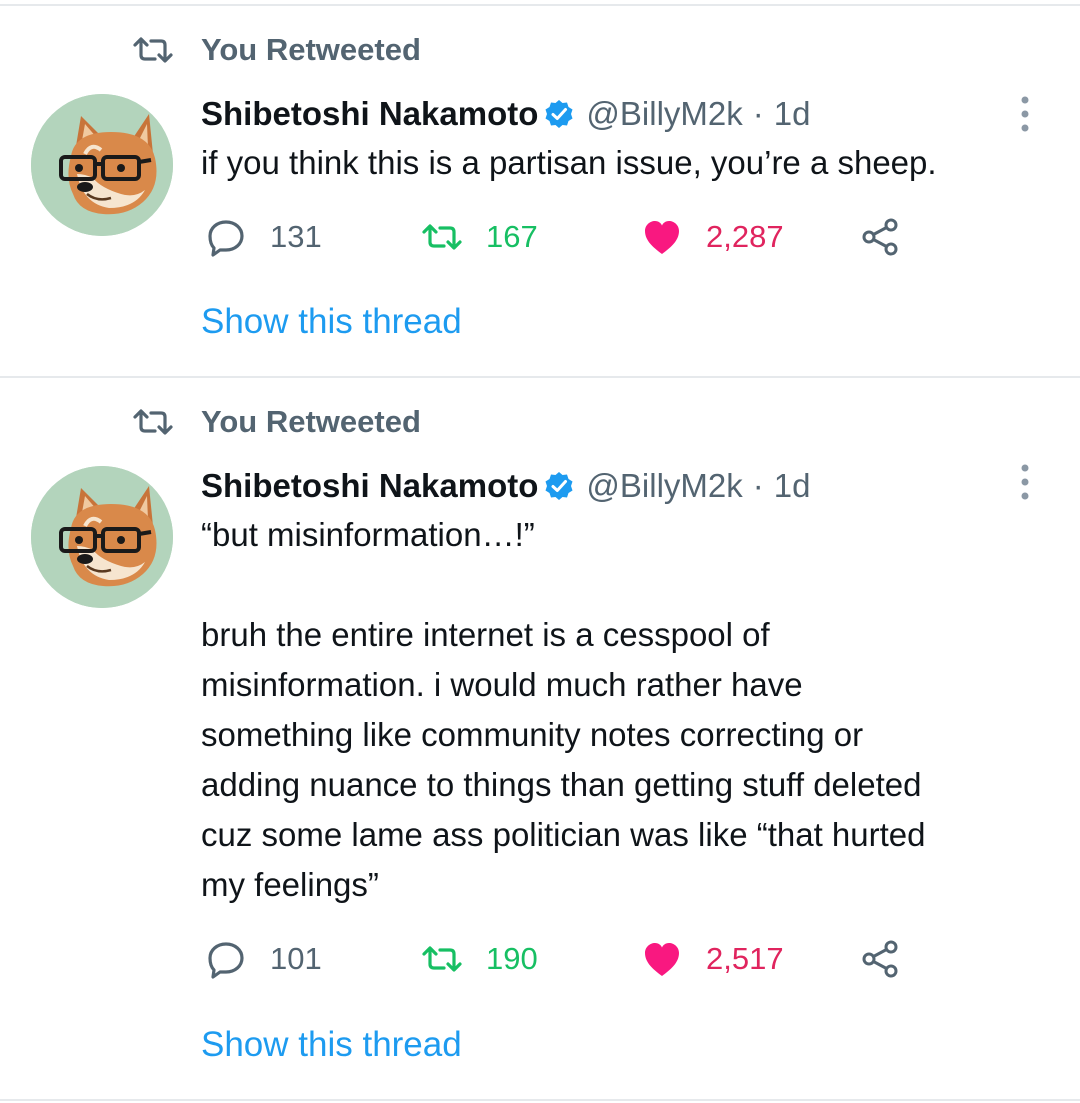  I want to click on bottom-divider, so click(540, 1100).